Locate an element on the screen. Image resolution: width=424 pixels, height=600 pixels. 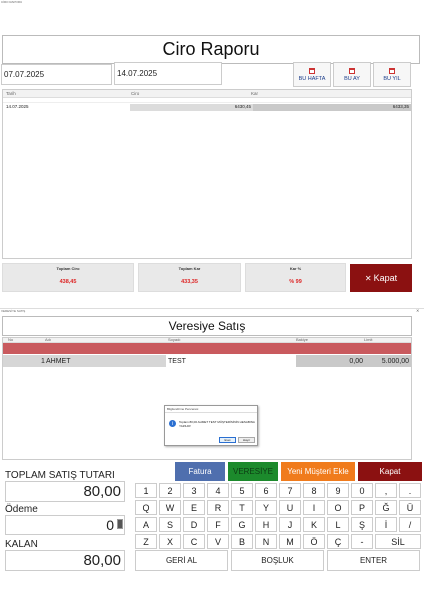
key-row4-5: N is located at coordinates (266, 541).